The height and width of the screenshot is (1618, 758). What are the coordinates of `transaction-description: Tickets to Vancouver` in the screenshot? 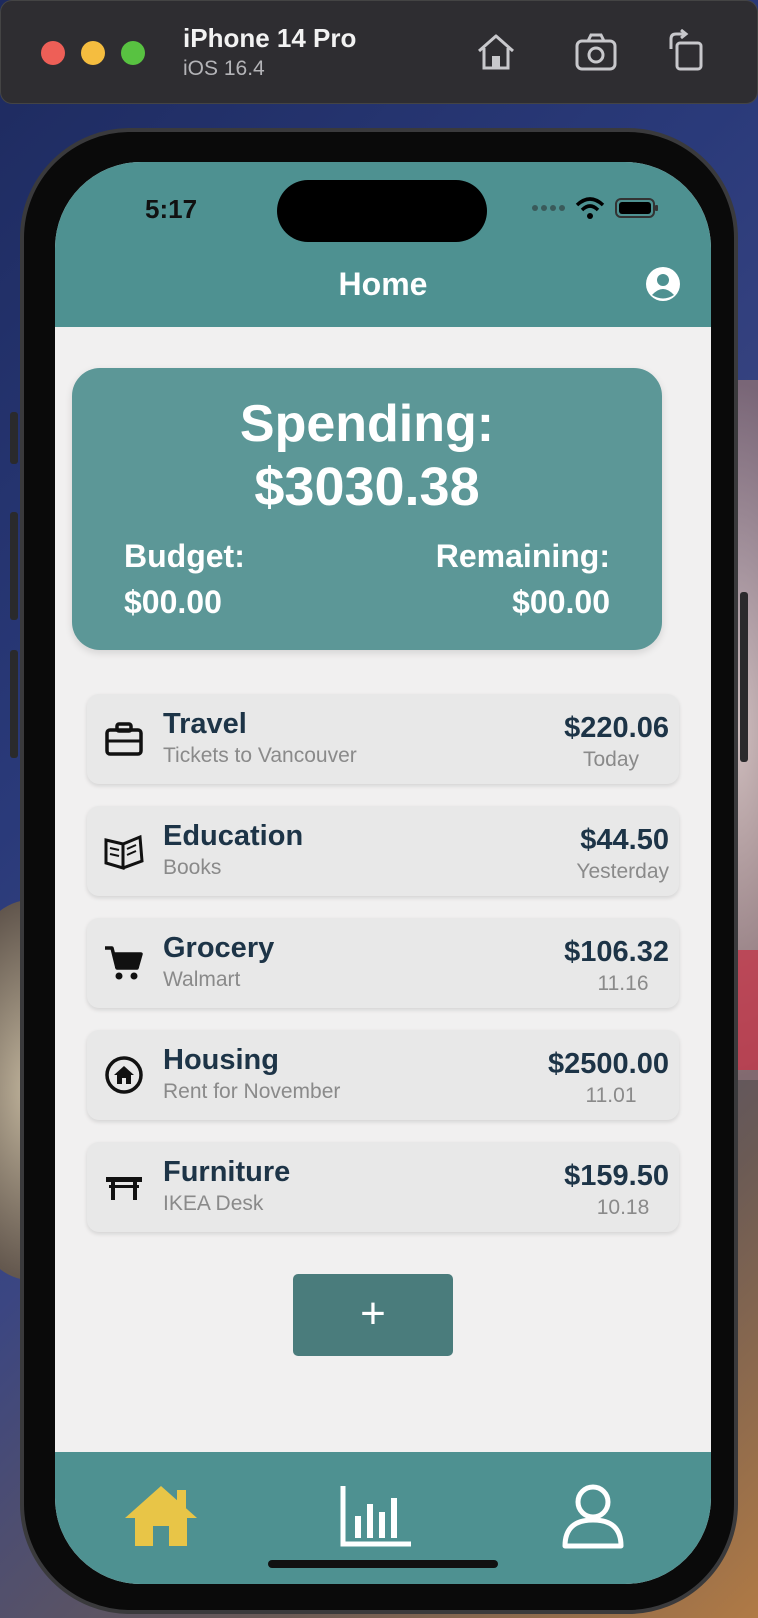 It's located at (260, 755).